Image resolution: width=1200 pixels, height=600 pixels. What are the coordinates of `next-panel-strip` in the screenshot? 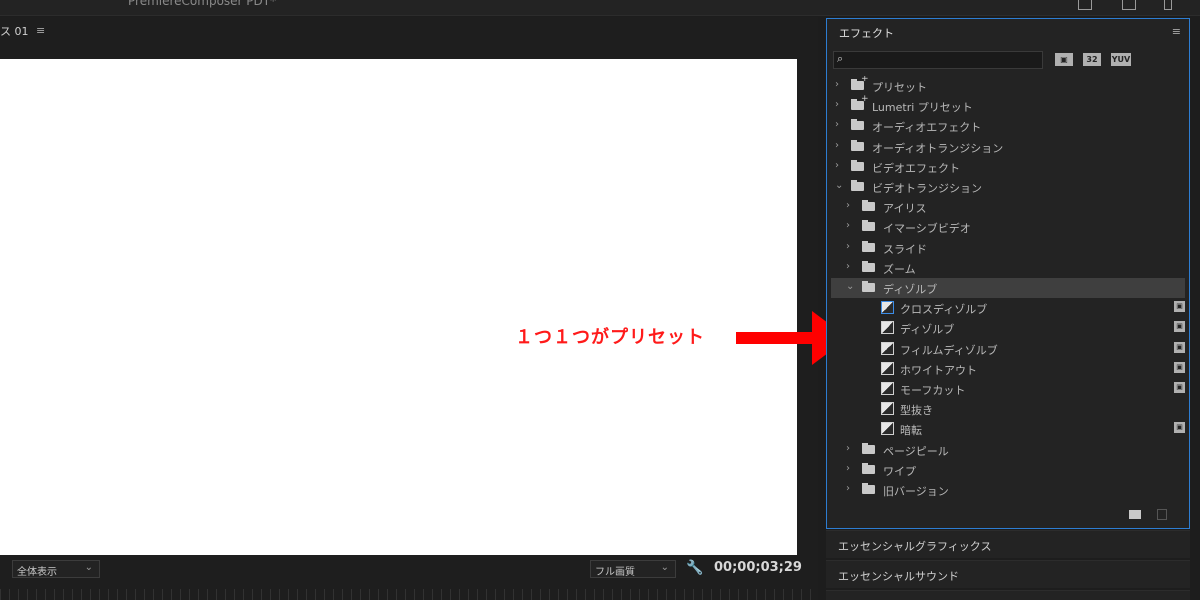 It's located at (1008, 595).